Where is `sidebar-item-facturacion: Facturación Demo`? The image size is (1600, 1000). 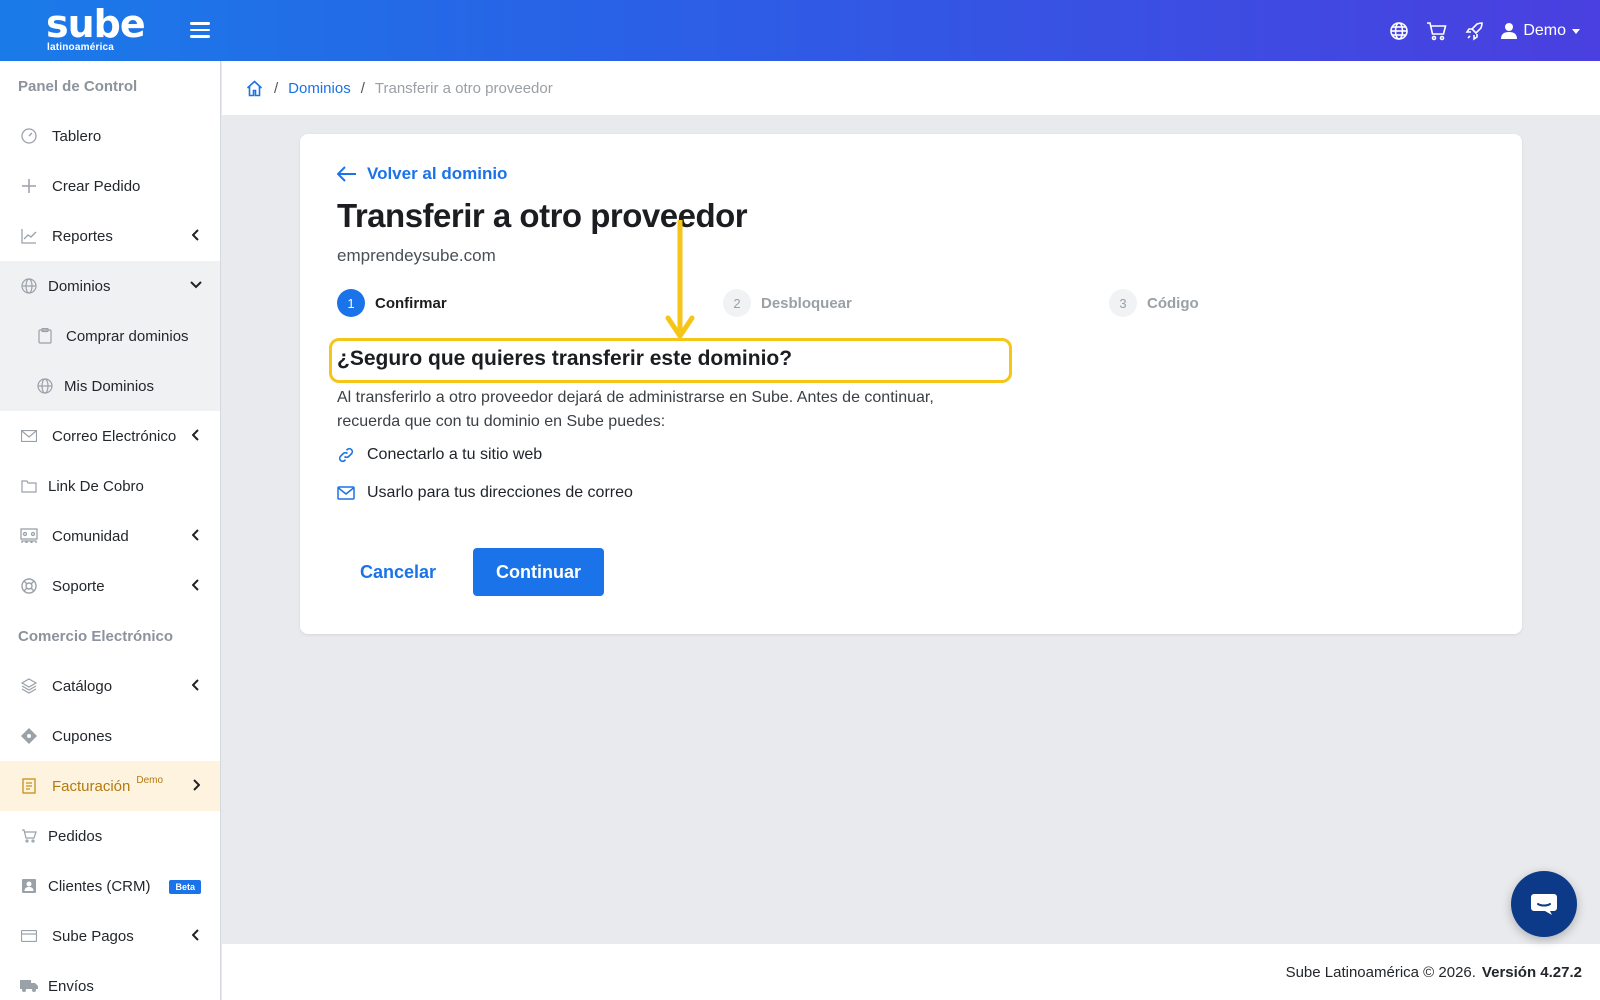
sidebar-item-facturacion: Facturación Demo is located at coordinates (110, 786).